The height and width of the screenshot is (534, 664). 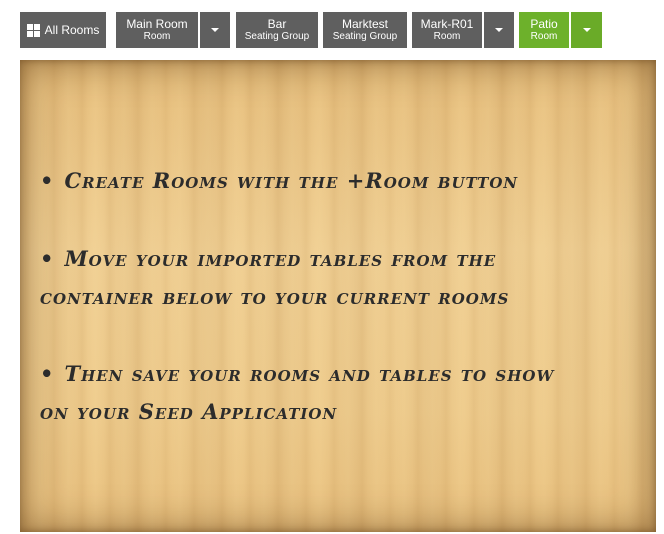 What do you see at coordinates (157, 24) in the screenshot?
I see `room-name: Main Room` at bounding box center [157, 24].